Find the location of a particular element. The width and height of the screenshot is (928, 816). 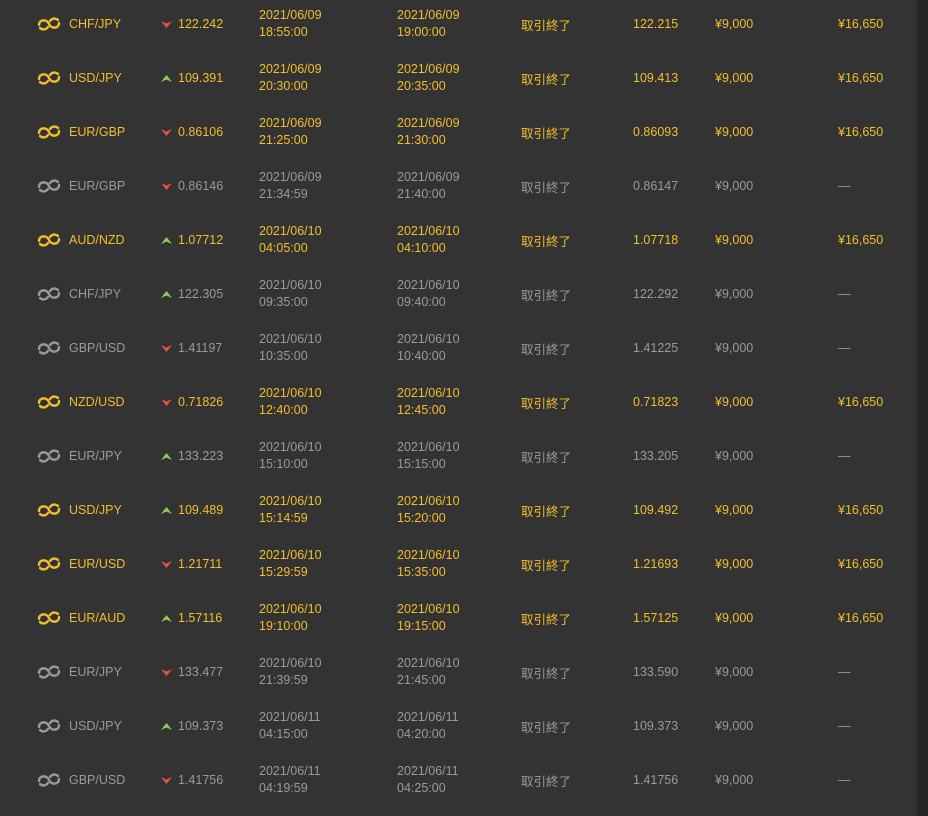

scrollbar is located at coordinates (922, 408).